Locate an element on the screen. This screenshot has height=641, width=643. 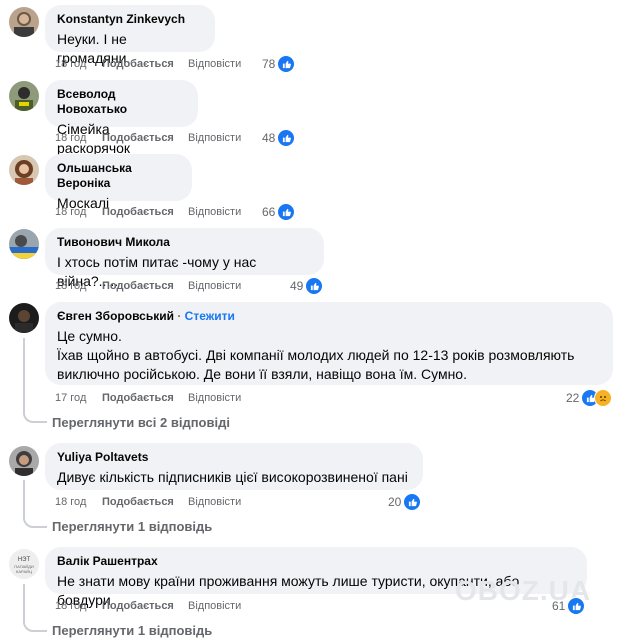
view-replies-link: Переглянути всі 2 відповіді is located at coordinates (141, 422).